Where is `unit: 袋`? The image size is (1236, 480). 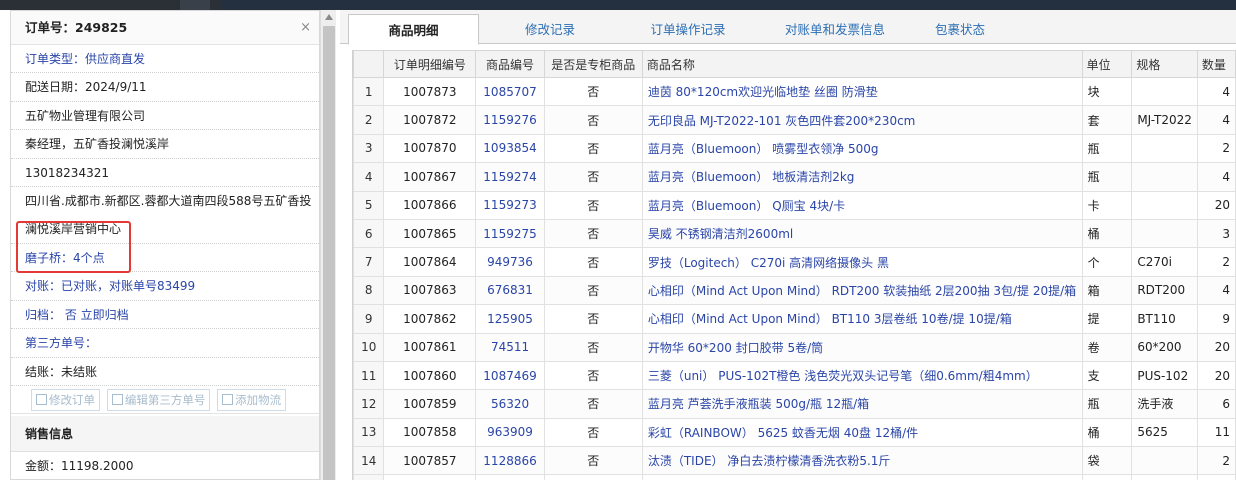 unit: 袋 is located at coordinates (1107, 461).